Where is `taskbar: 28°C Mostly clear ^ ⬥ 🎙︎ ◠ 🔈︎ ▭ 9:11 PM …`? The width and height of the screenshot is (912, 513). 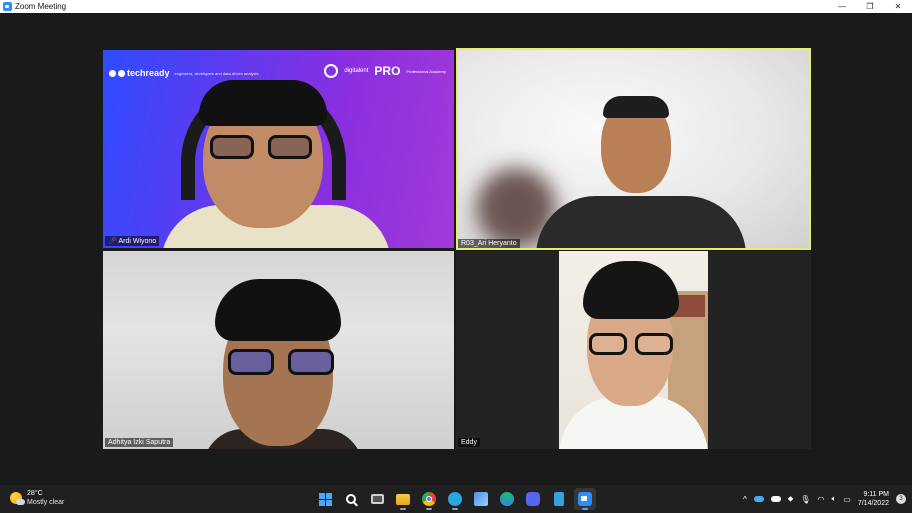 taskbar: 28°C Mostly clear ^ ⬥ 🎙︎ ◠ 🔈︎ ▭ 9:11 PM … is located at coordinates (456, 499).